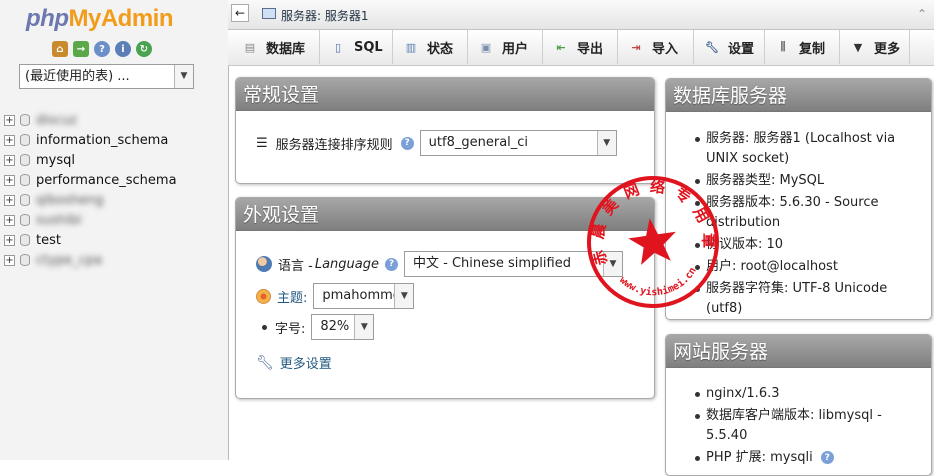 This screenshot has height=476, width=934. I want to click on docs-icon: i, so click(123, 49).